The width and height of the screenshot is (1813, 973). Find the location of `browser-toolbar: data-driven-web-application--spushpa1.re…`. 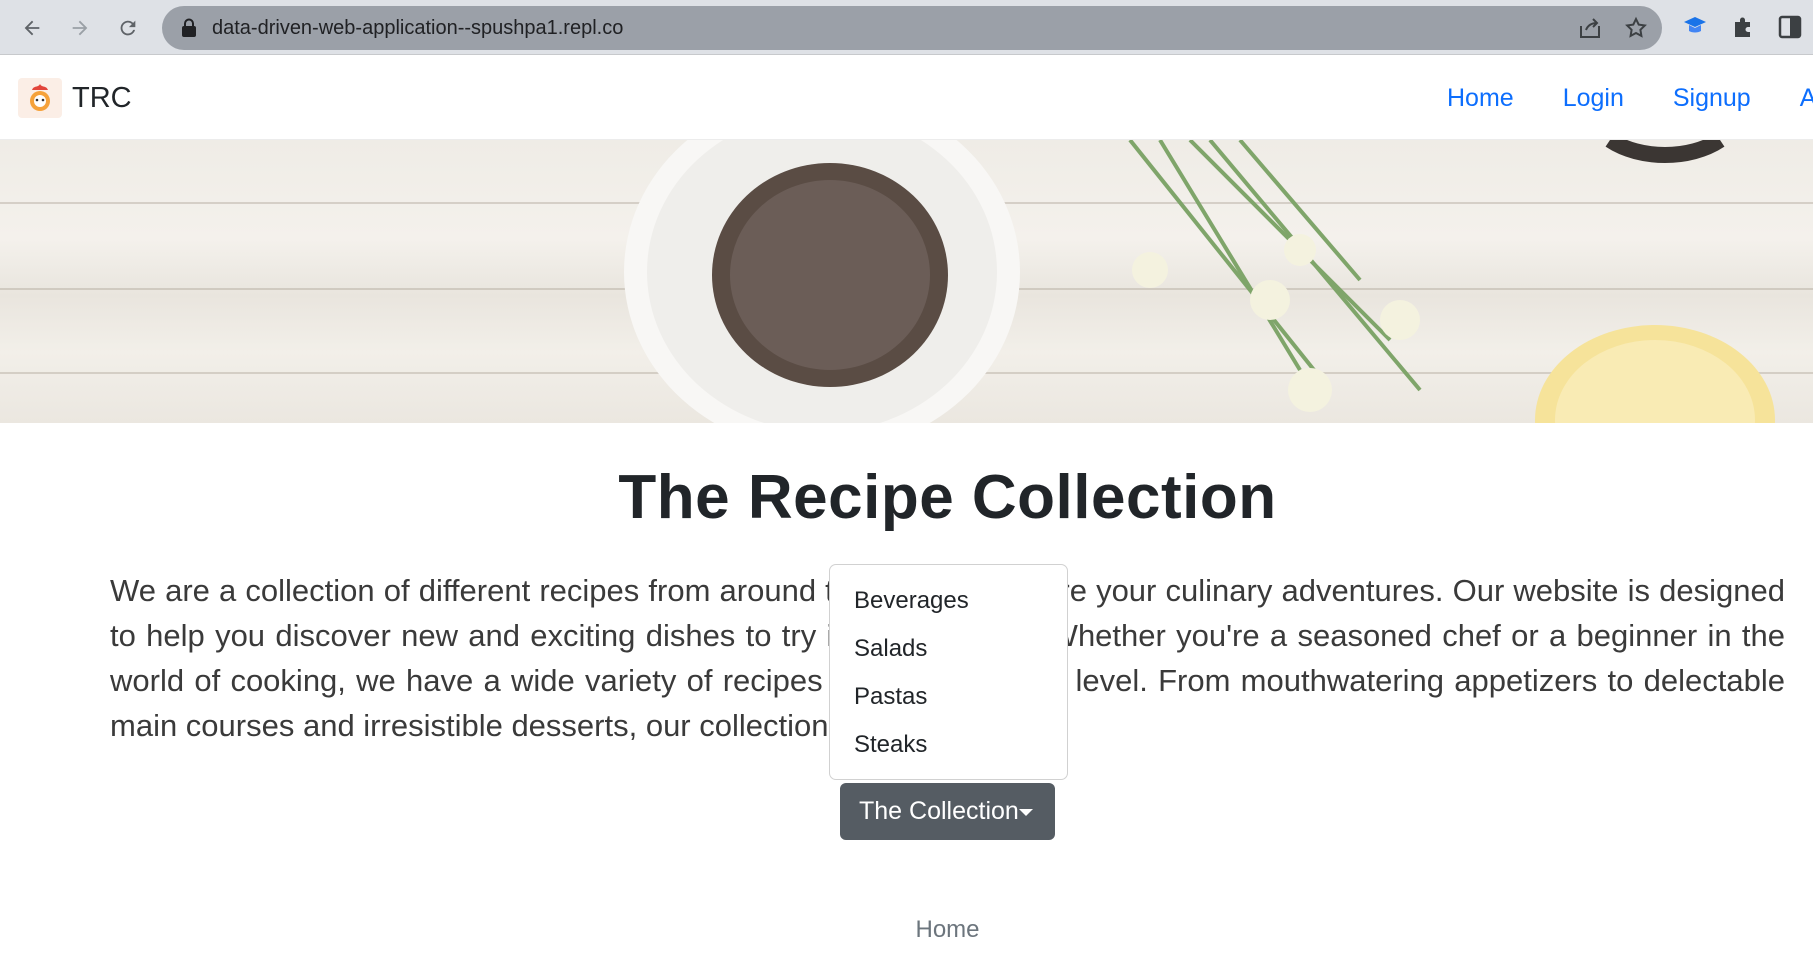

browser-toolbar: data-driven-web-application--spushpa1.re… is located at coordinates (906, 27).